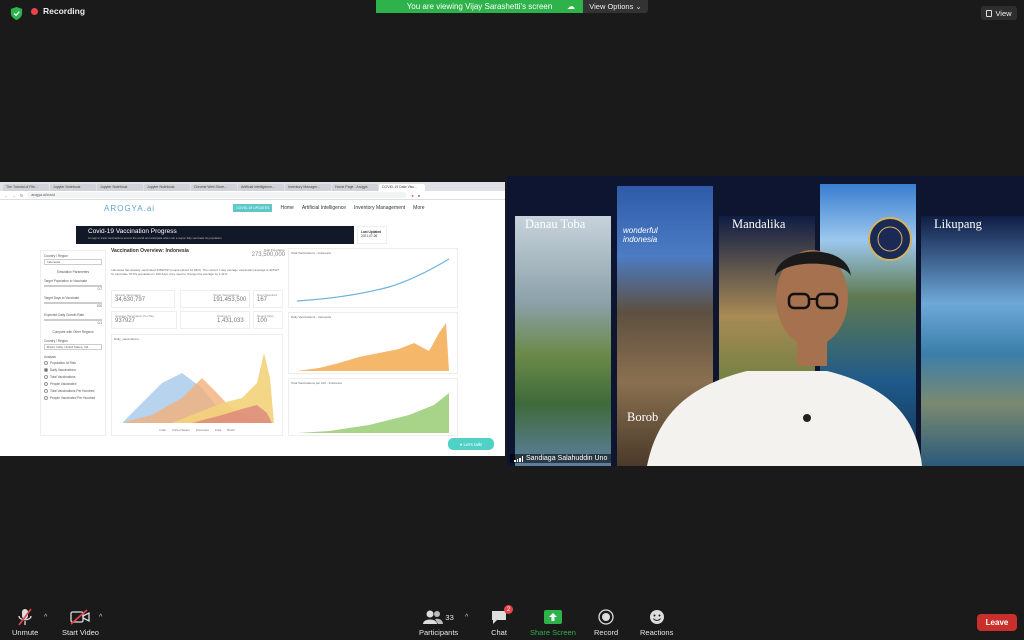 The image size is (1024, 640). Describe the element at coordinates (25, 632) in the screenshot. I see `unmute-label: Unmute` at that location.